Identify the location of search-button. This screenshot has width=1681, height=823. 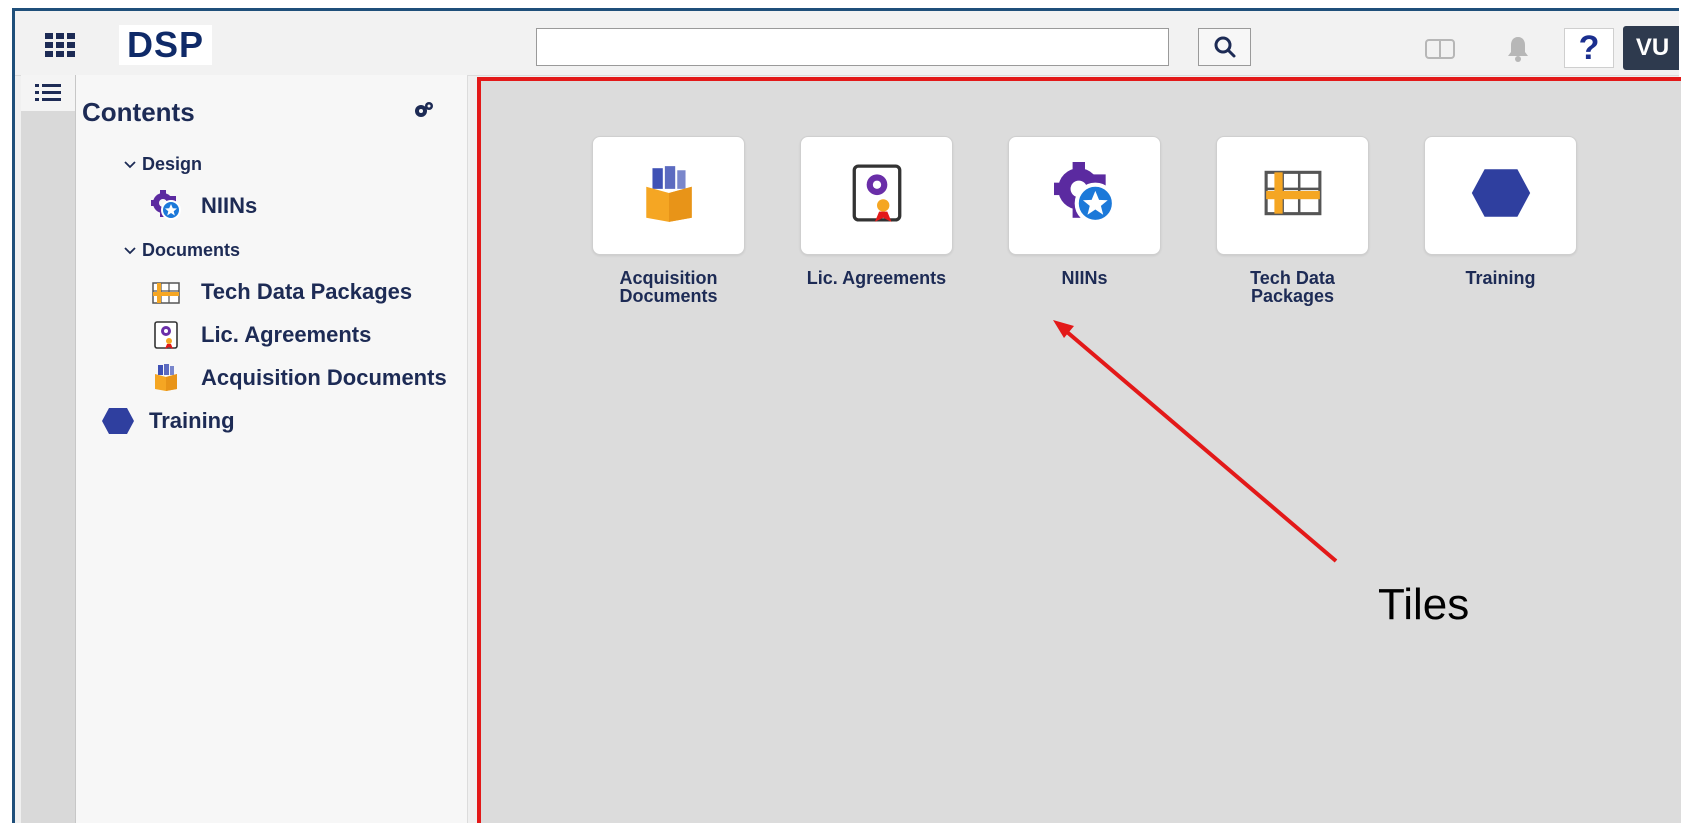
(1224, 47).